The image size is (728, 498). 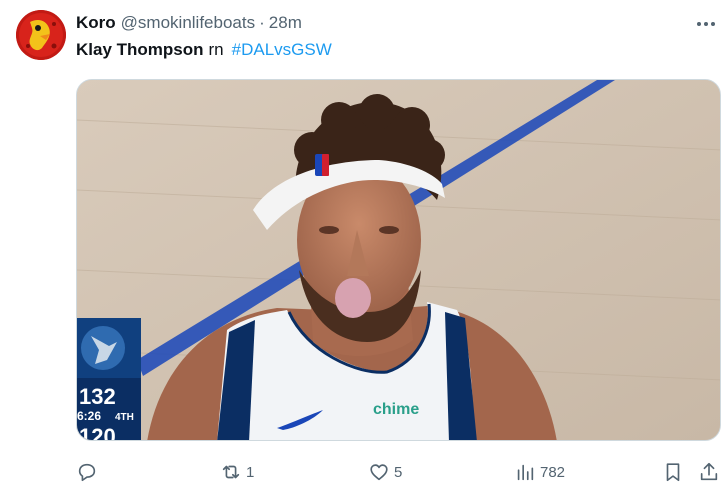 I want to click on hashtag-link: #DALvsGSW, so click(x=282, y=49).